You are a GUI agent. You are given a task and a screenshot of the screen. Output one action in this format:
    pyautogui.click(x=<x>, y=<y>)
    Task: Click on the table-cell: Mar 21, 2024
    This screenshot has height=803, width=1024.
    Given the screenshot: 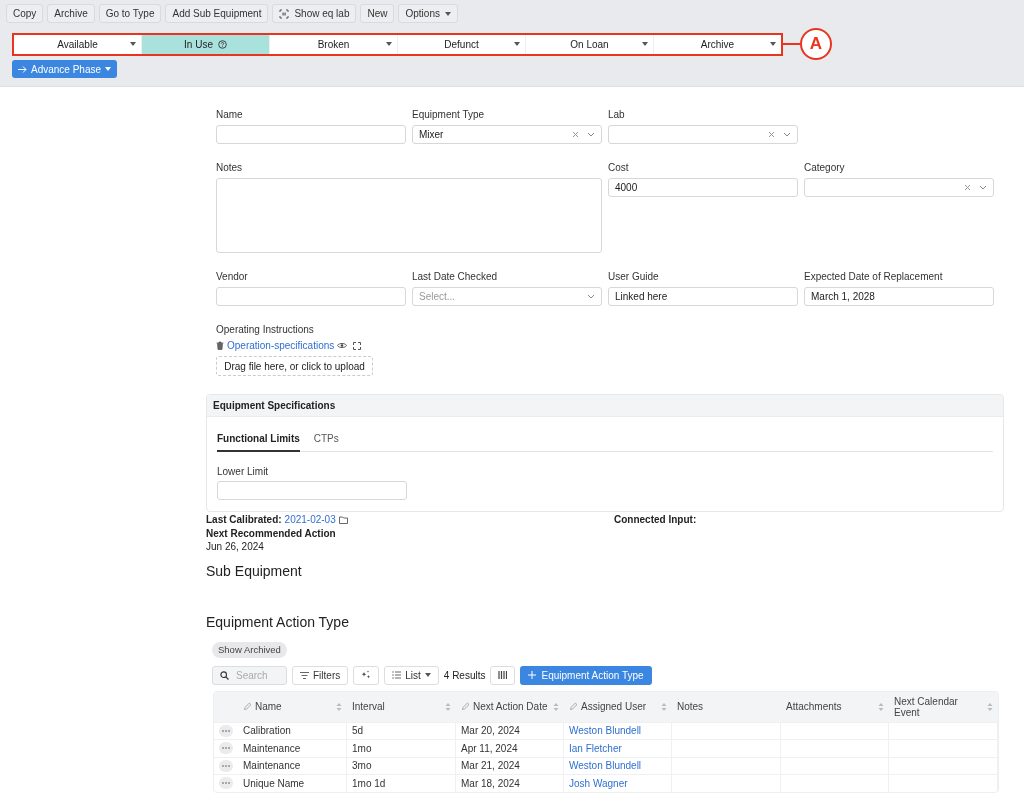 What is the action you would take?
    pyautogui.click(x=510, y=765)
    